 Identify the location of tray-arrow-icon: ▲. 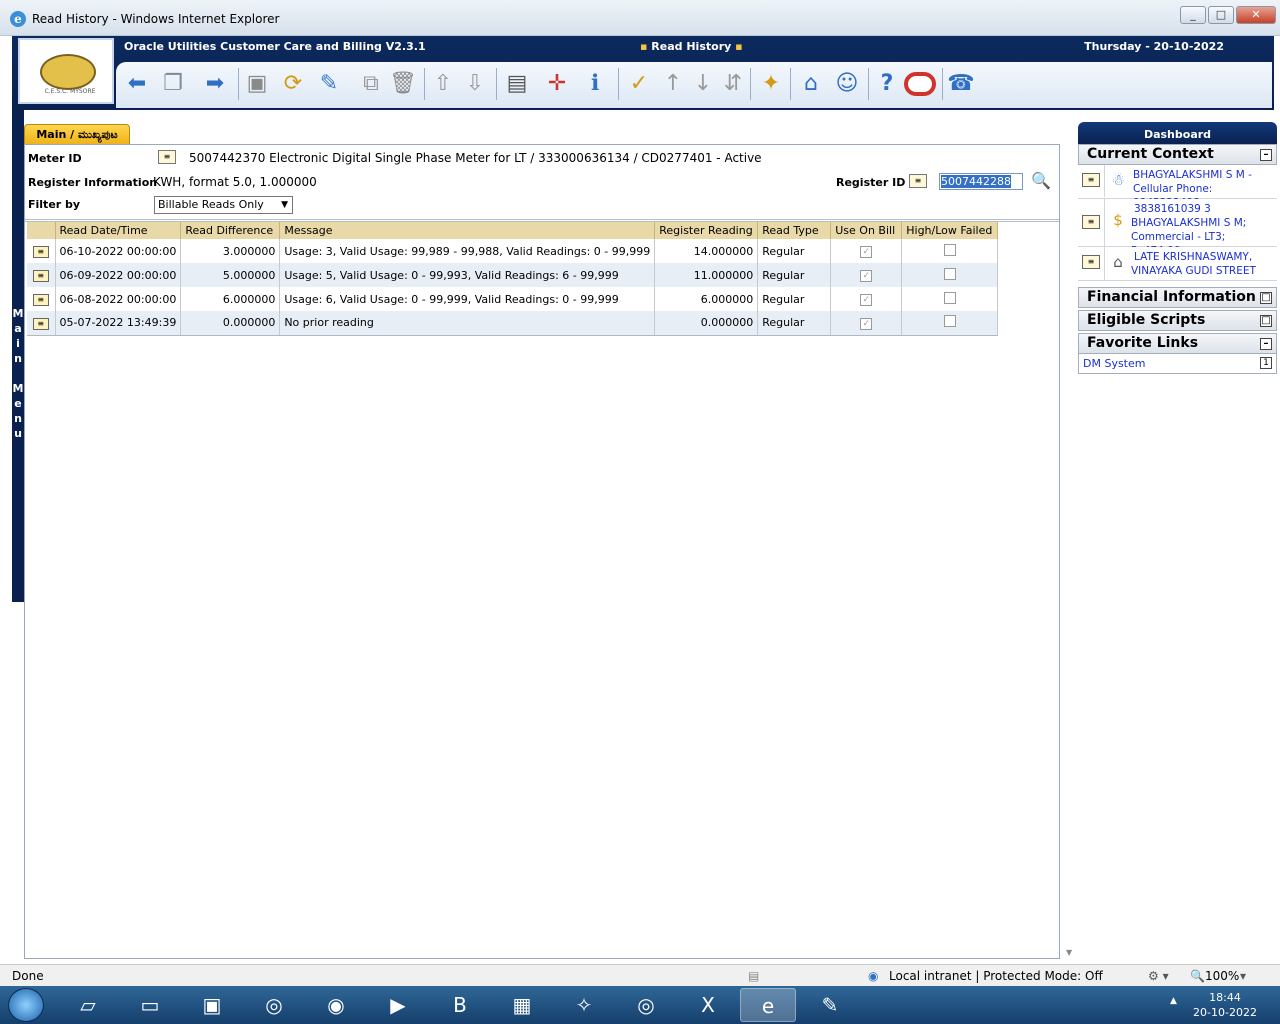
(1173, 1001).